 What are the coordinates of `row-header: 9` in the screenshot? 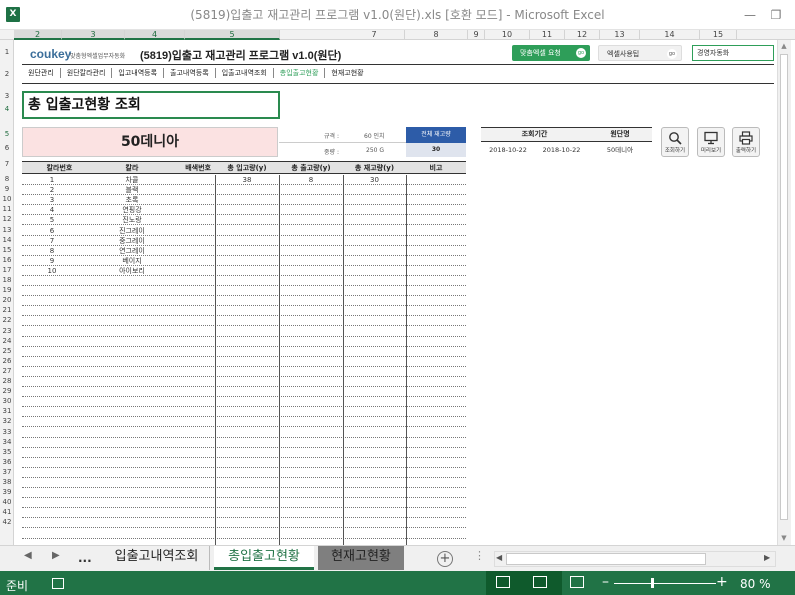 It's located at (7, 189).